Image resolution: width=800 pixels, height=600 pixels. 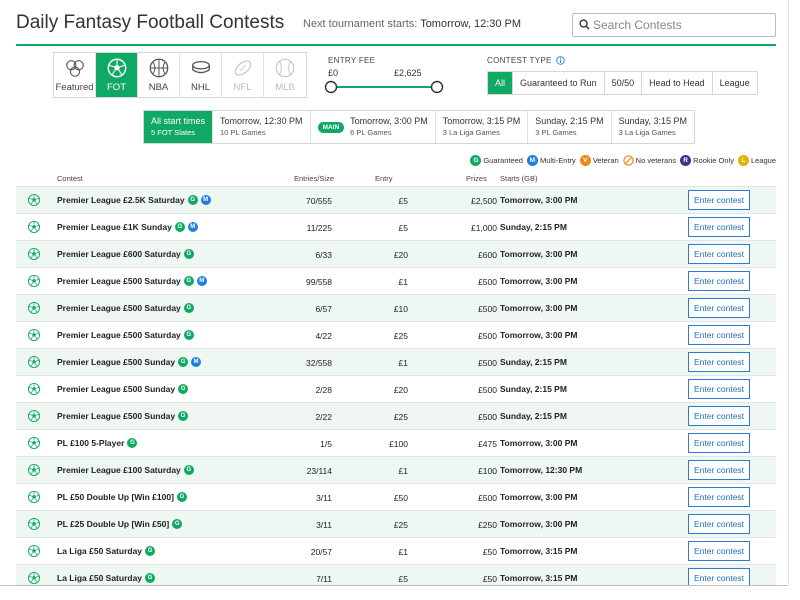 What do you see at coordinates (262, 127) in the screenshot?
I see `start-time-option: Tomorrow, 12:30 PM 10 PL Games` at bounding box center [262, 127].